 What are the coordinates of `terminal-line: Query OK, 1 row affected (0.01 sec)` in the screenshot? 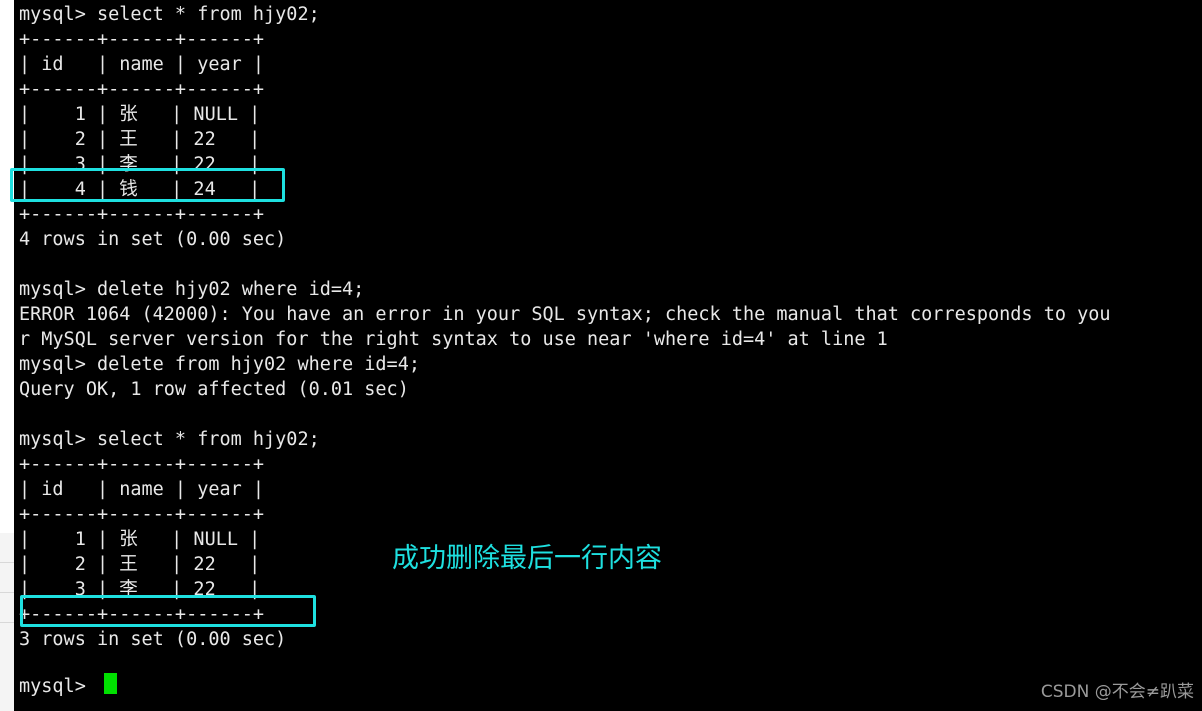 It's located at (214, 389).